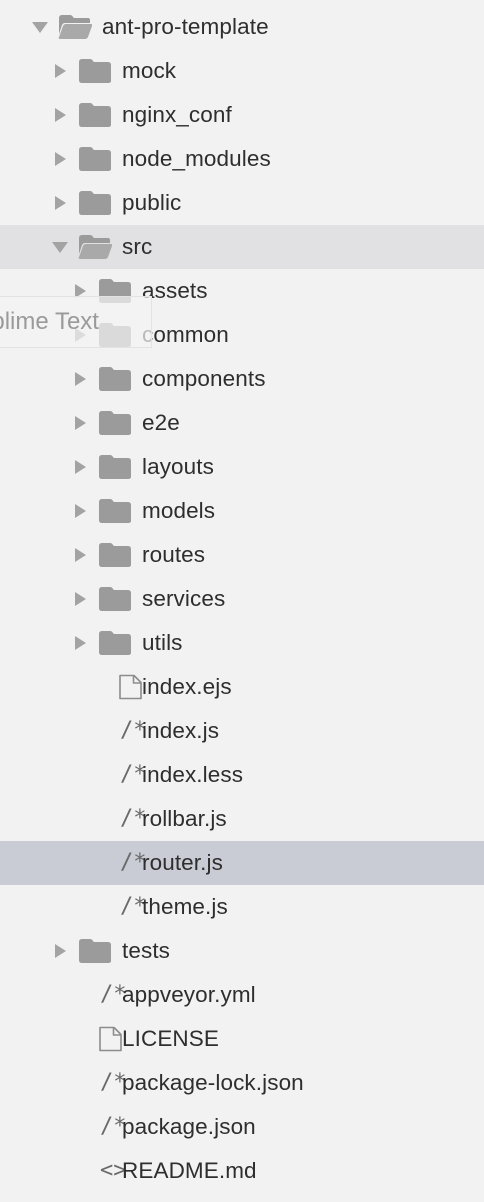  Describe the element at coordinates (178, 466) in the screenshot. I see `folder-label: layouts` at that location.